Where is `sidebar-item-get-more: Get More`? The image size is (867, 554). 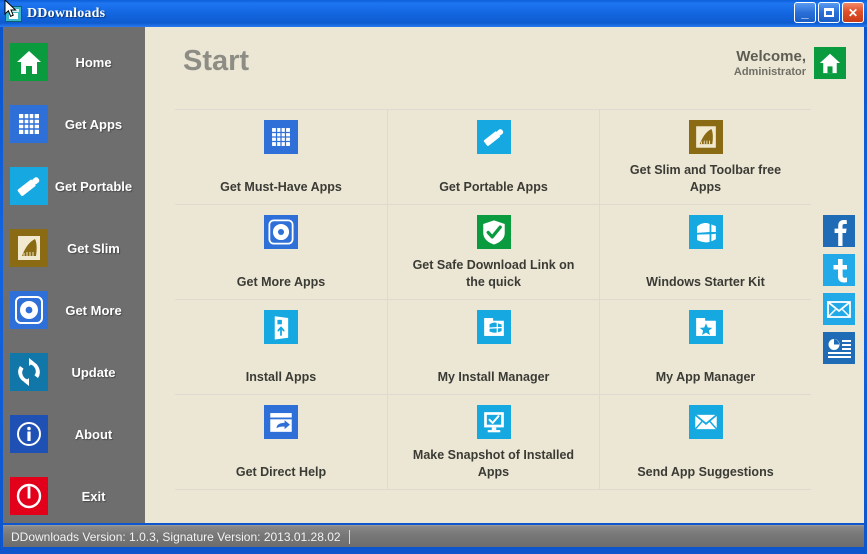
sidebar-item-get-more: Get More is located at coordinates (74, 310).